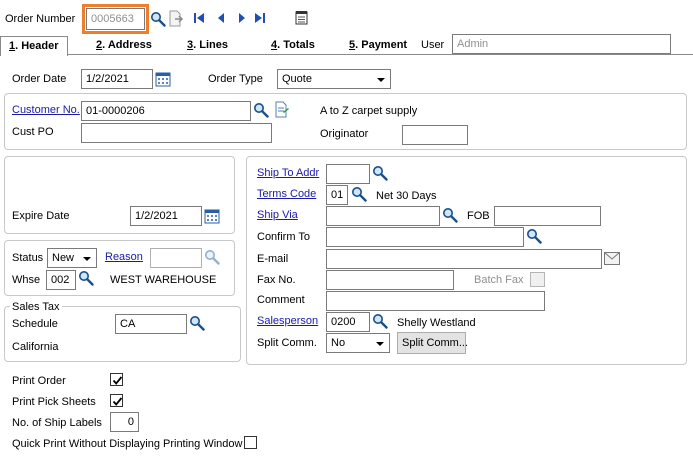 Image resolution: width=693 pixels, height=473 pixels. What do you see at coordinates (86, 278) in the screenshot?
I see `whse-search-icon` at bounding box center [86, 278].